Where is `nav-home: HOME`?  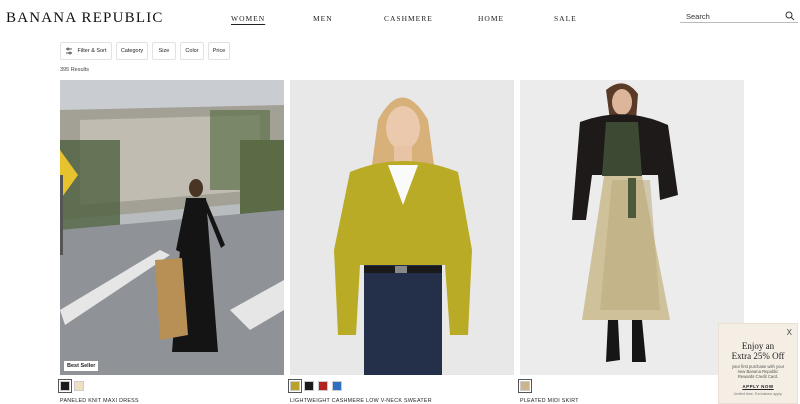
nav-home: HOME is located at coordinates (491, 18).